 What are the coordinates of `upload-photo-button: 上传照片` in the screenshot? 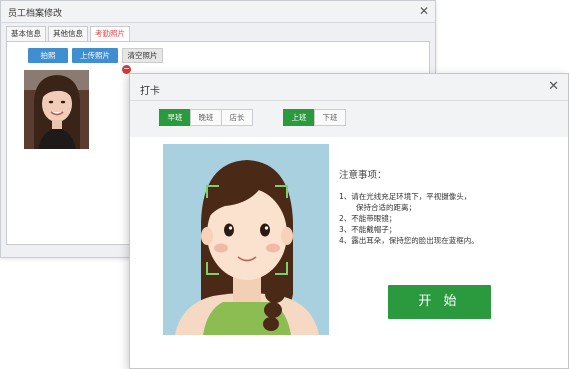 It's located at (95, 55).